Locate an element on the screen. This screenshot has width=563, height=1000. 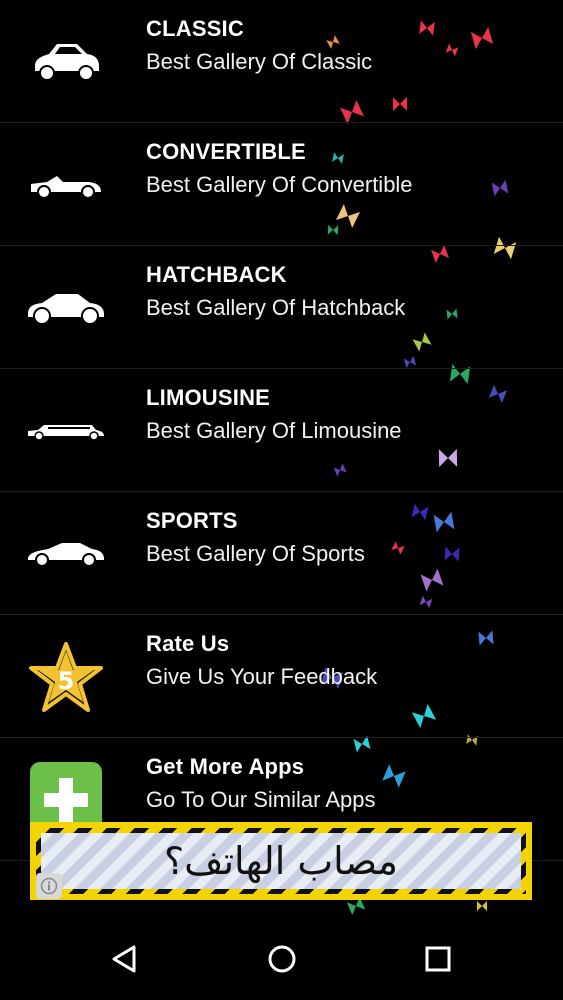
star-five-icon: 5 is located at coordinates (66, 677).